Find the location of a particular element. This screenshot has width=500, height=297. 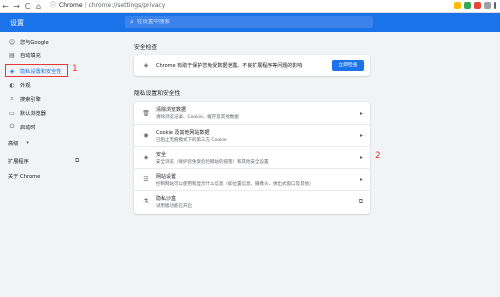

sidebar-item-label: 搜索引擎 is located at coordinates (30, 99).